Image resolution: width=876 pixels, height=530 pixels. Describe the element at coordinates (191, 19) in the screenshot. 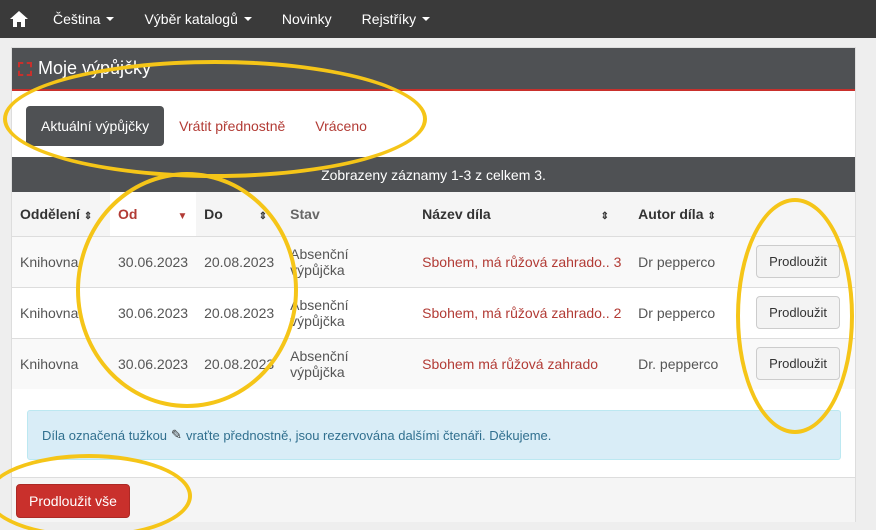

I see `catalog-label: Výběr katalogů` at that location.